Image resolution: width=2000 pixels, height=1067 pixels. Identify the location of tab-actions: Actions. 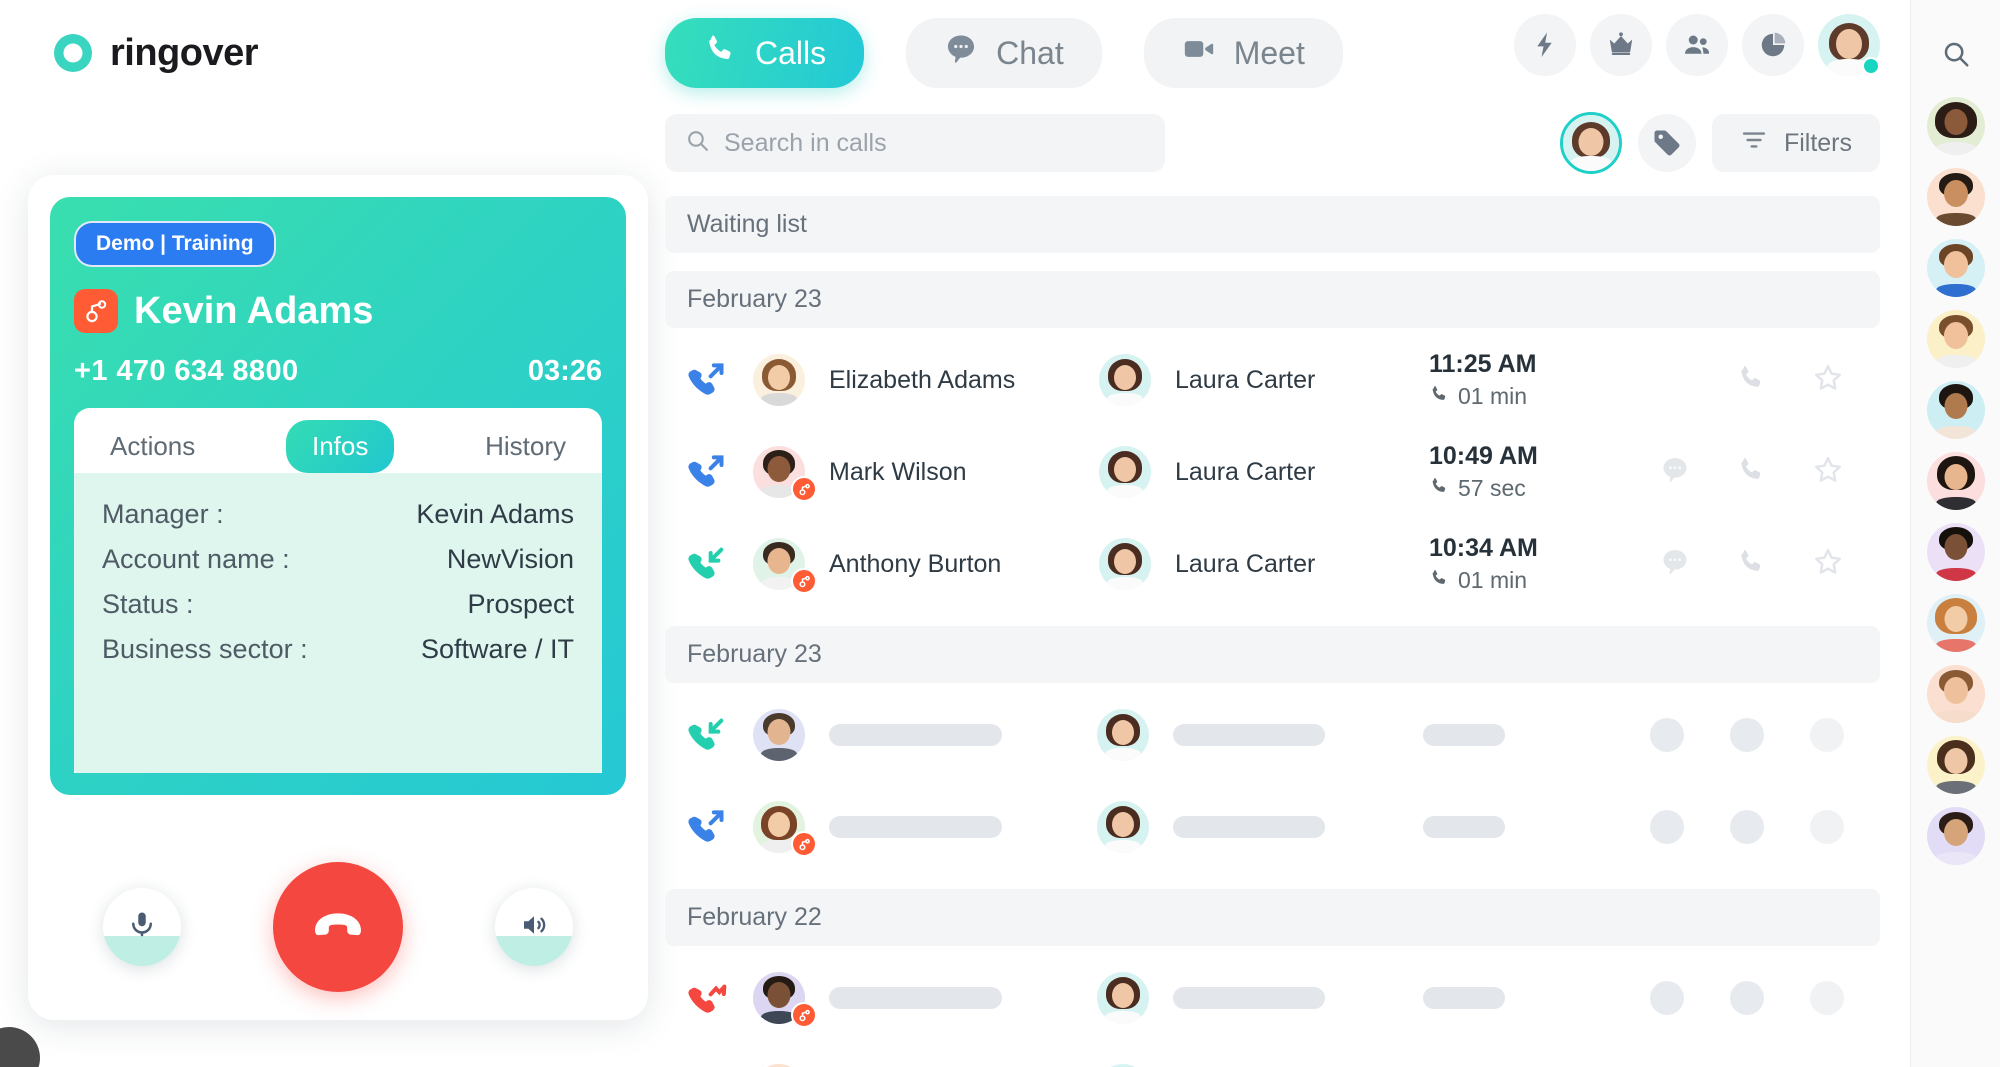
(152, 446).